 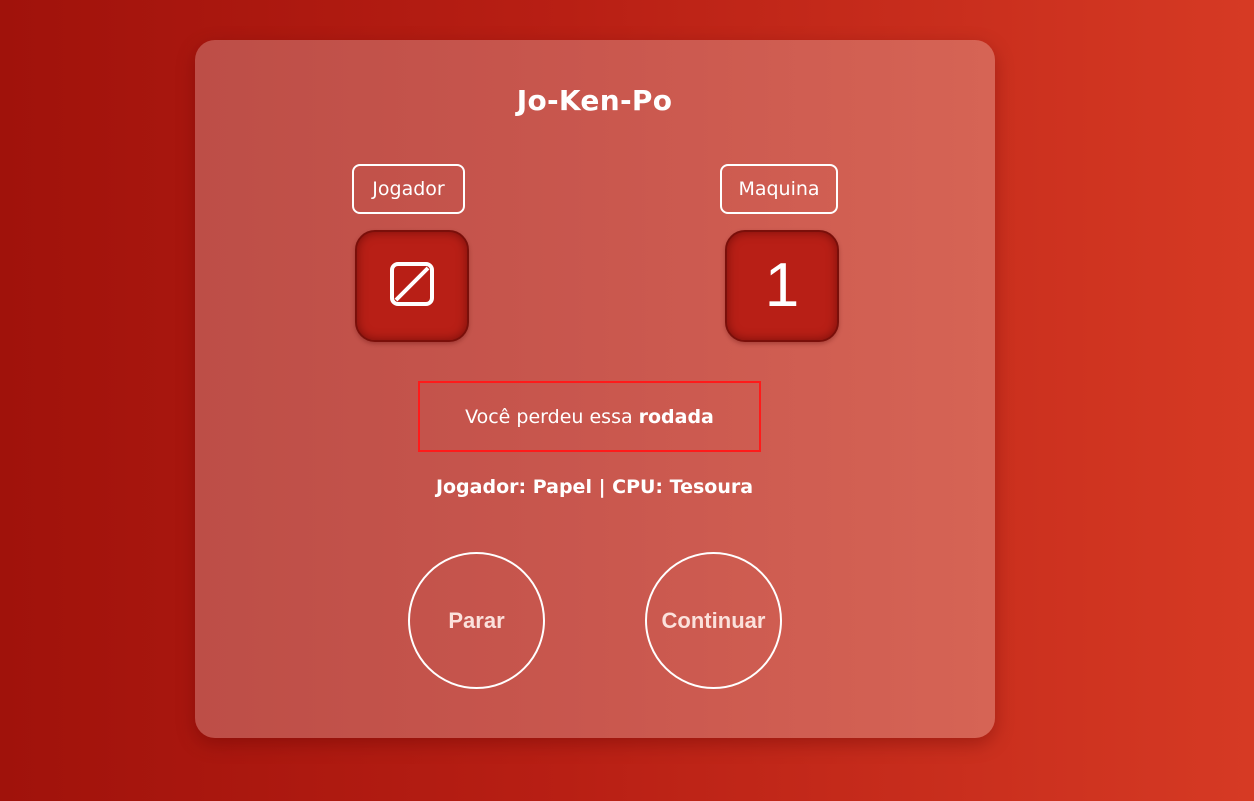 I want to click on game-title: Jo-Ken-Po, so click(x=594, y=100).